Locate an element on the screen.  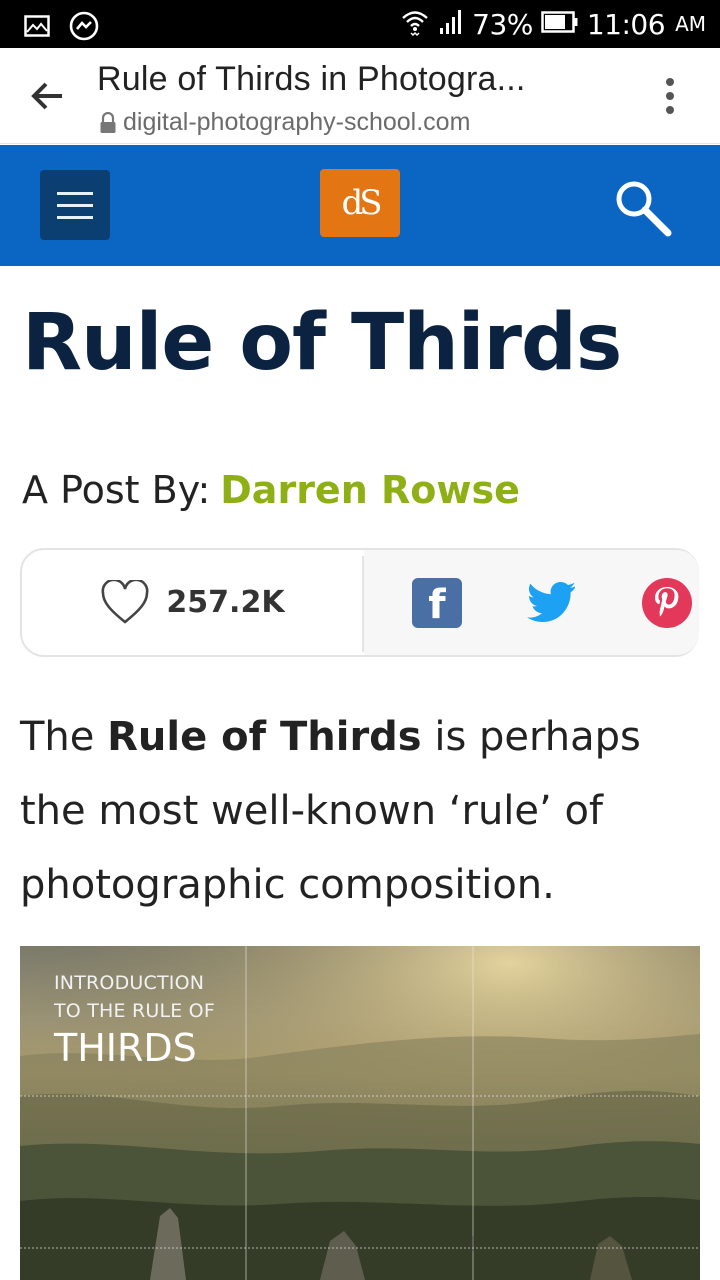
like-count: 257.2K is located at coordinates (225, 602).